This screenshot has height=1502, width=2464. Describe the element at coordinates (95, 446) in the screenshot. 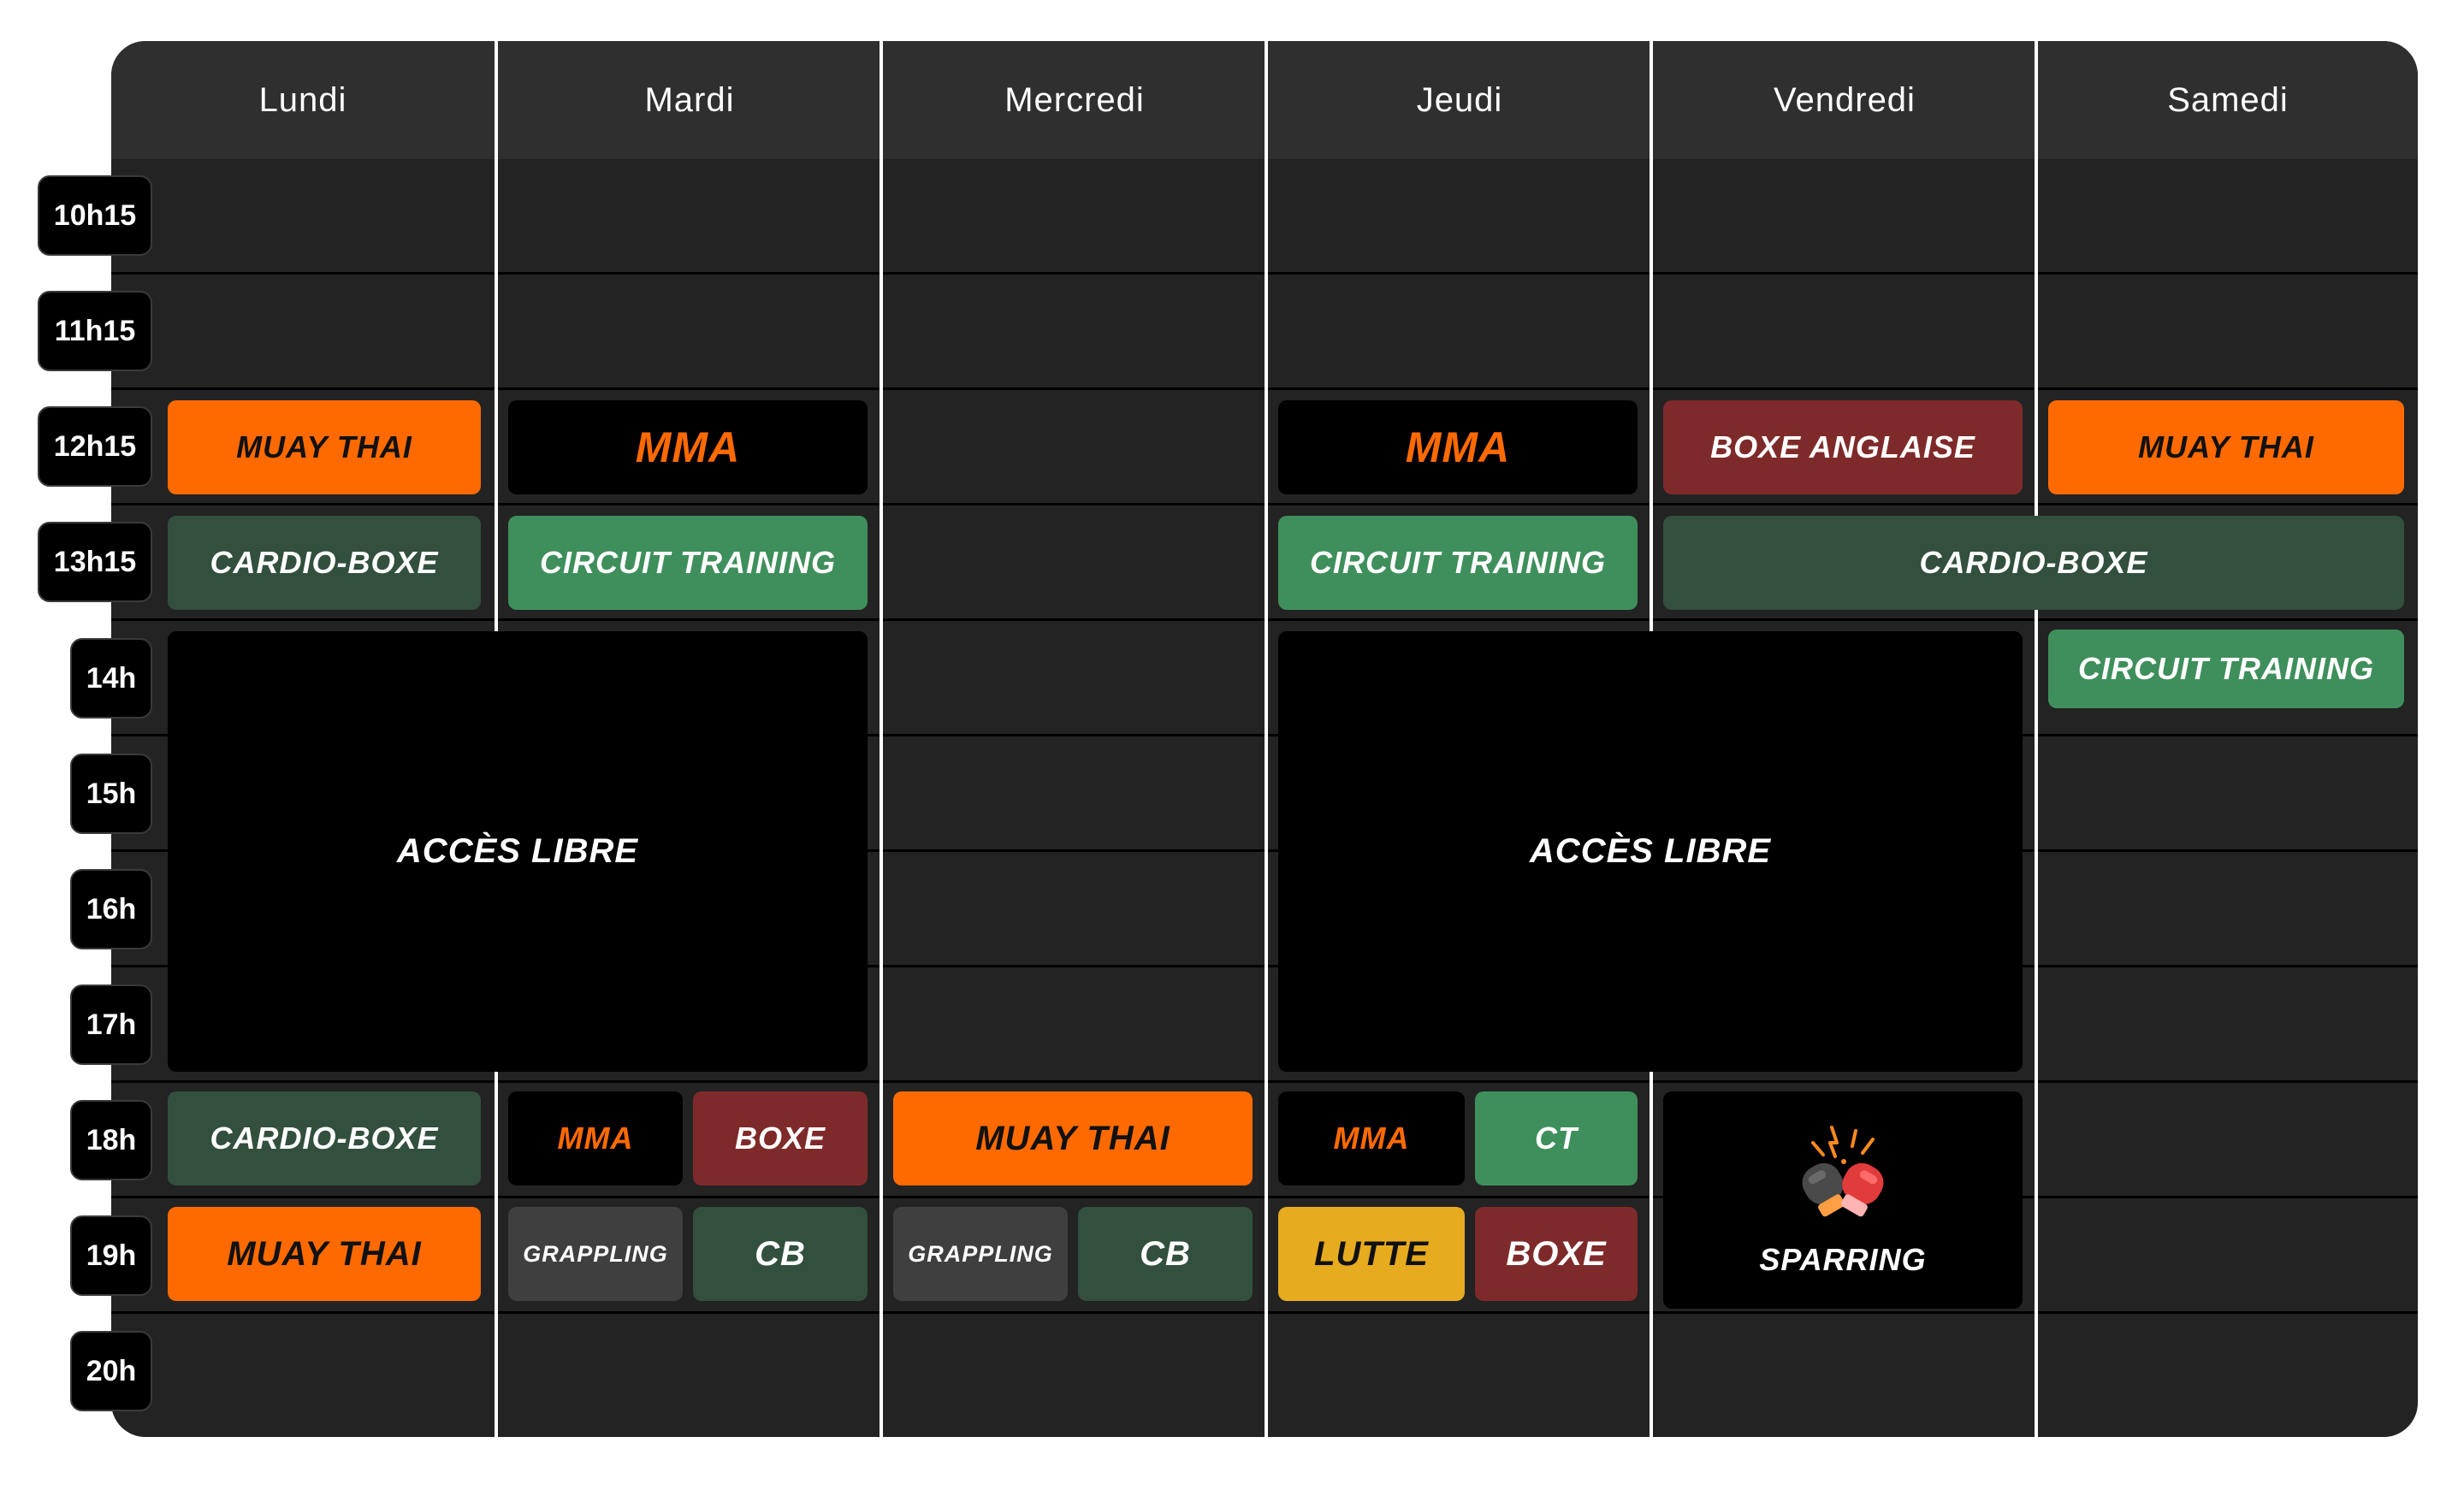

I see `time-label-12h15: 12h15` at that location.